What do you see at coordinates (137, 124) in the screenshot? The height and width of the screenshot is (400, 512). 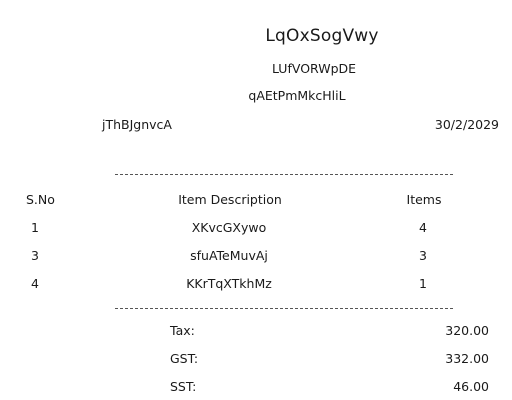 I see `customer-name: jThBJgnvcA` at bounding box center [137, 124].